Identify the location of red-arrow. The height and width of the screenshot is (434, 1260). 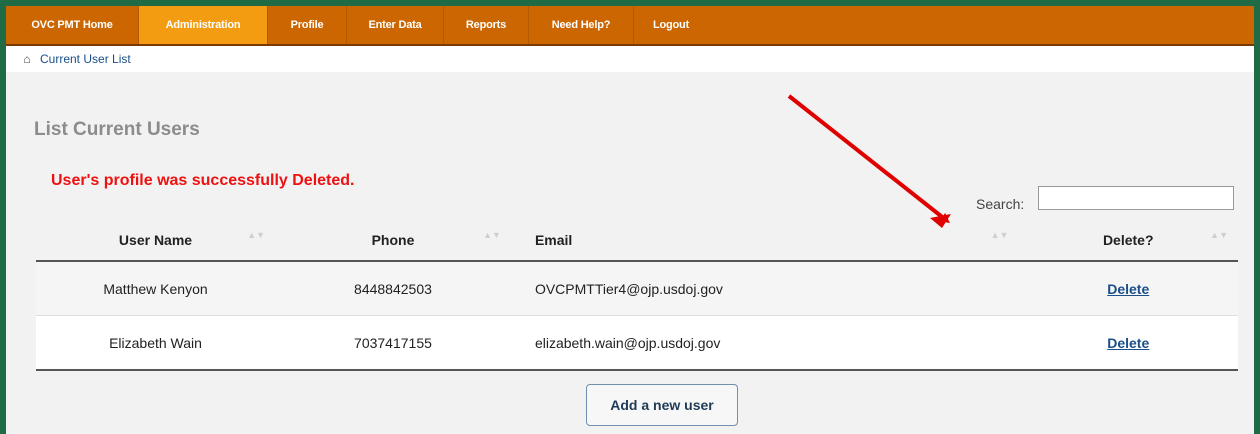
(868, 159).